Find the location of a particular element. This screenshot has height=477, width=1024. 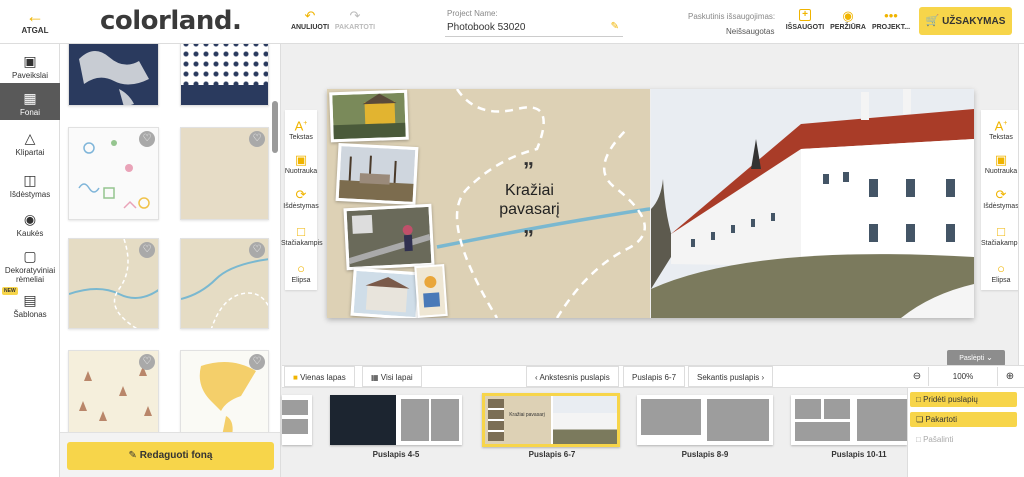

undo-button: ↶ ANULIUOTI is located at coordinates (310, 20).